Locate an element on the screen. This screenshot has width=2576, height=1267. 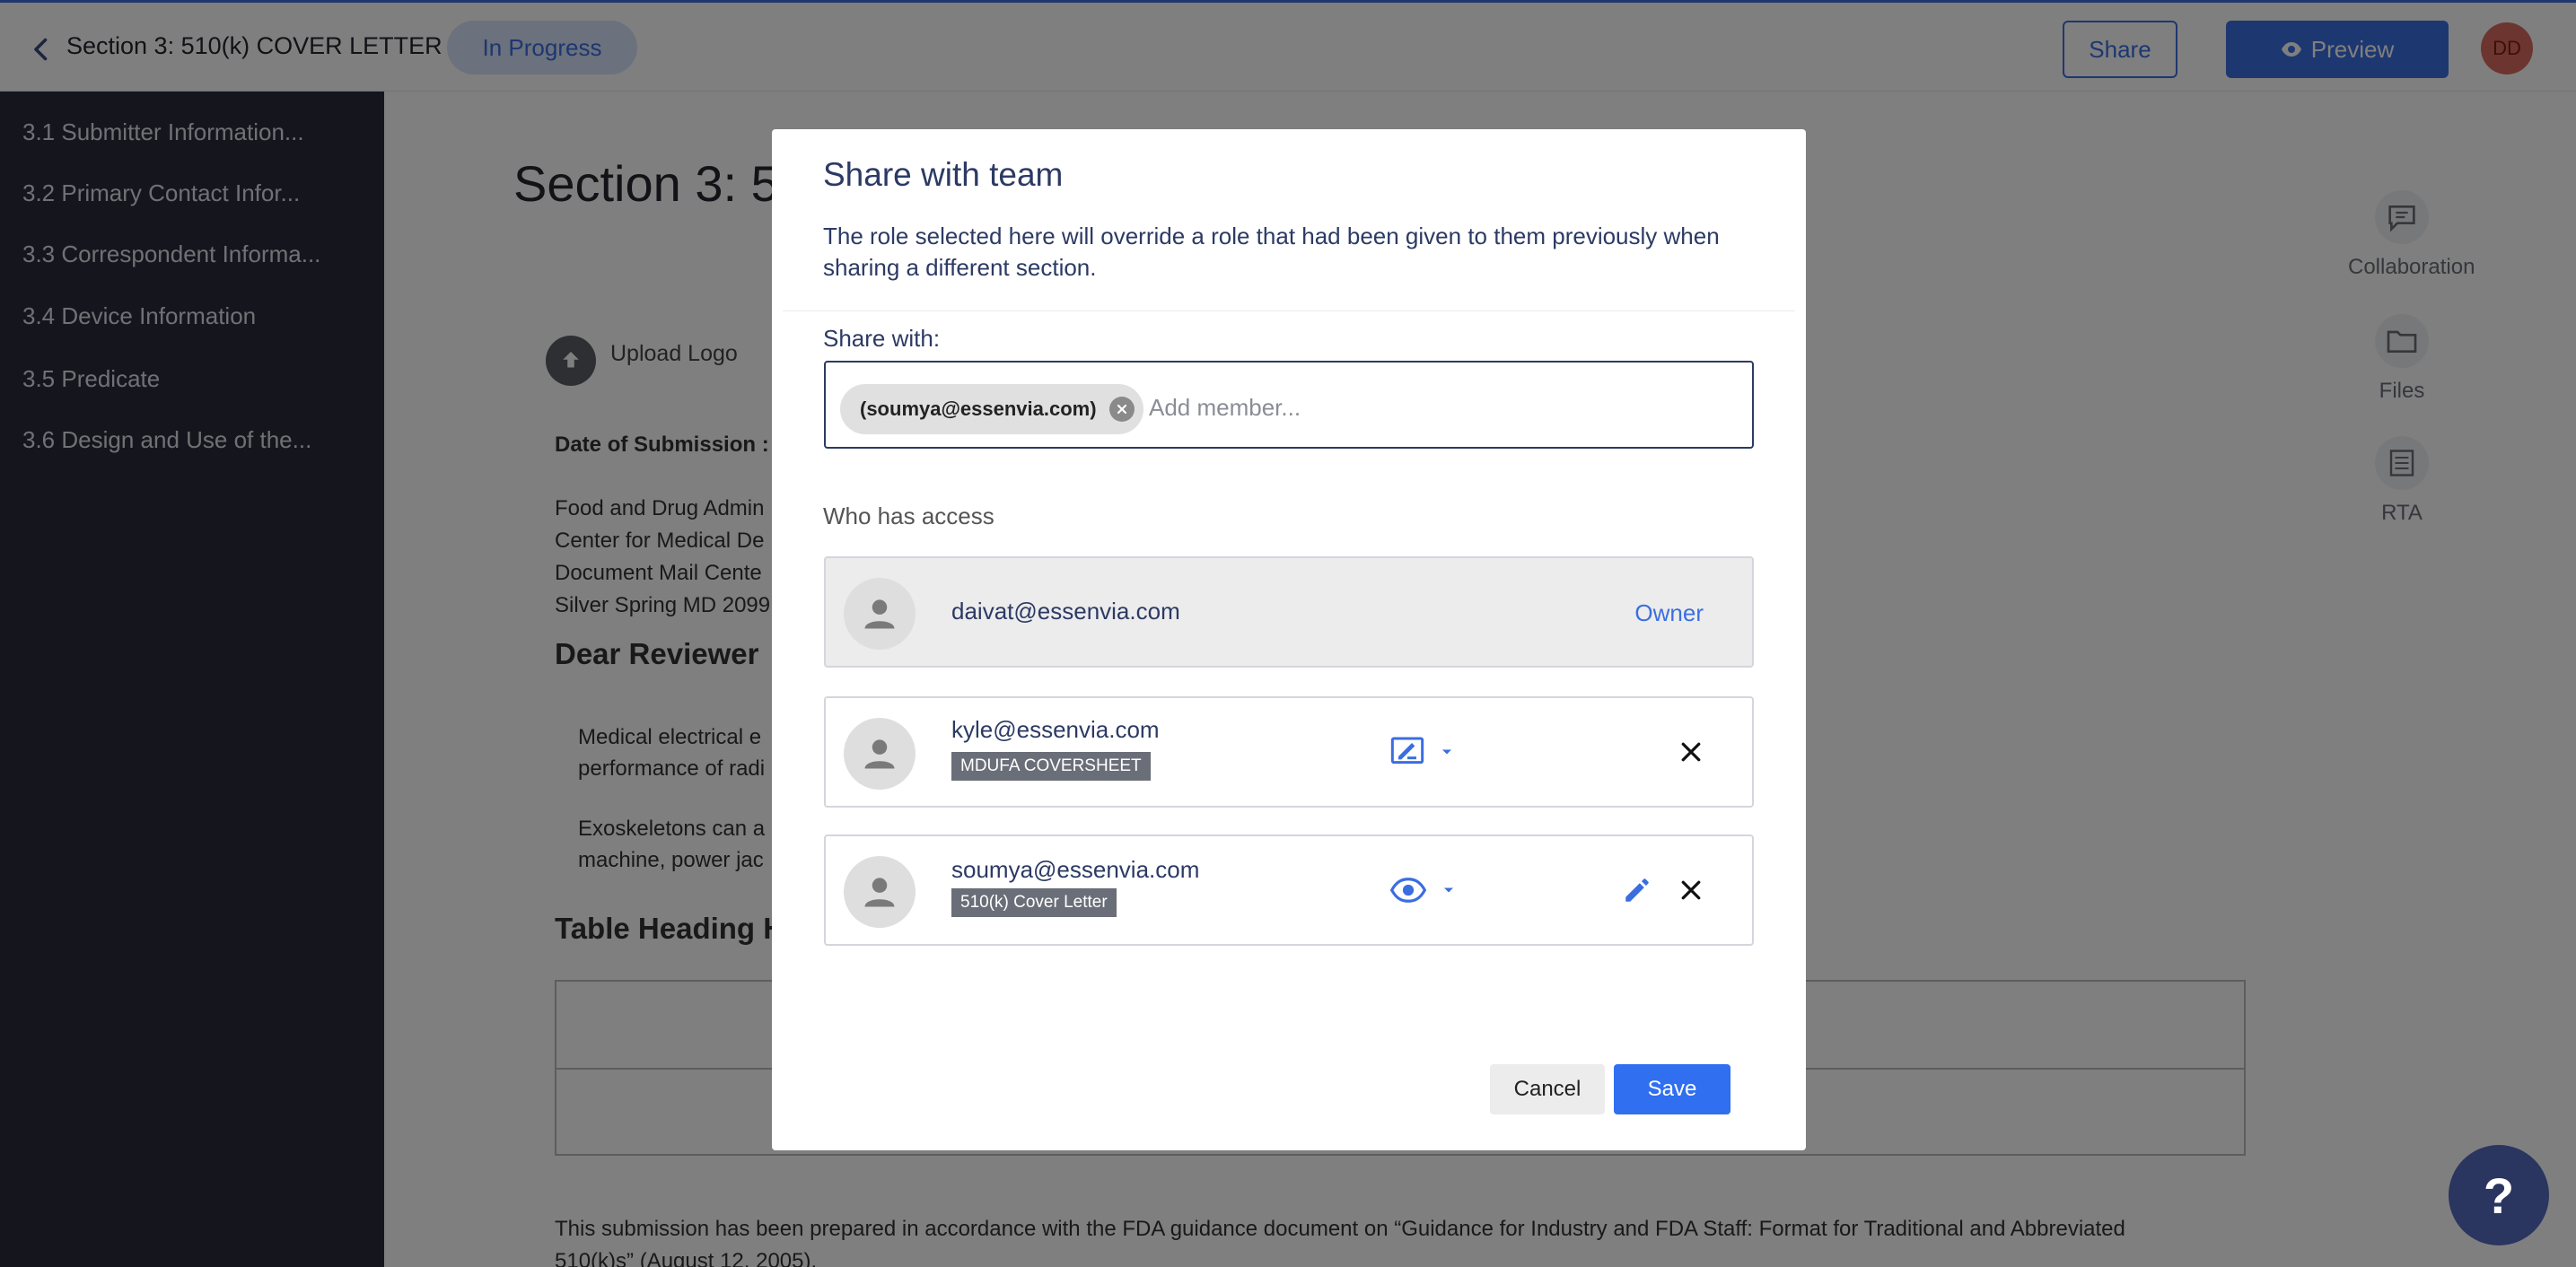
access-email: kyle@essenvia.com is located at coordinates (1055, 729).